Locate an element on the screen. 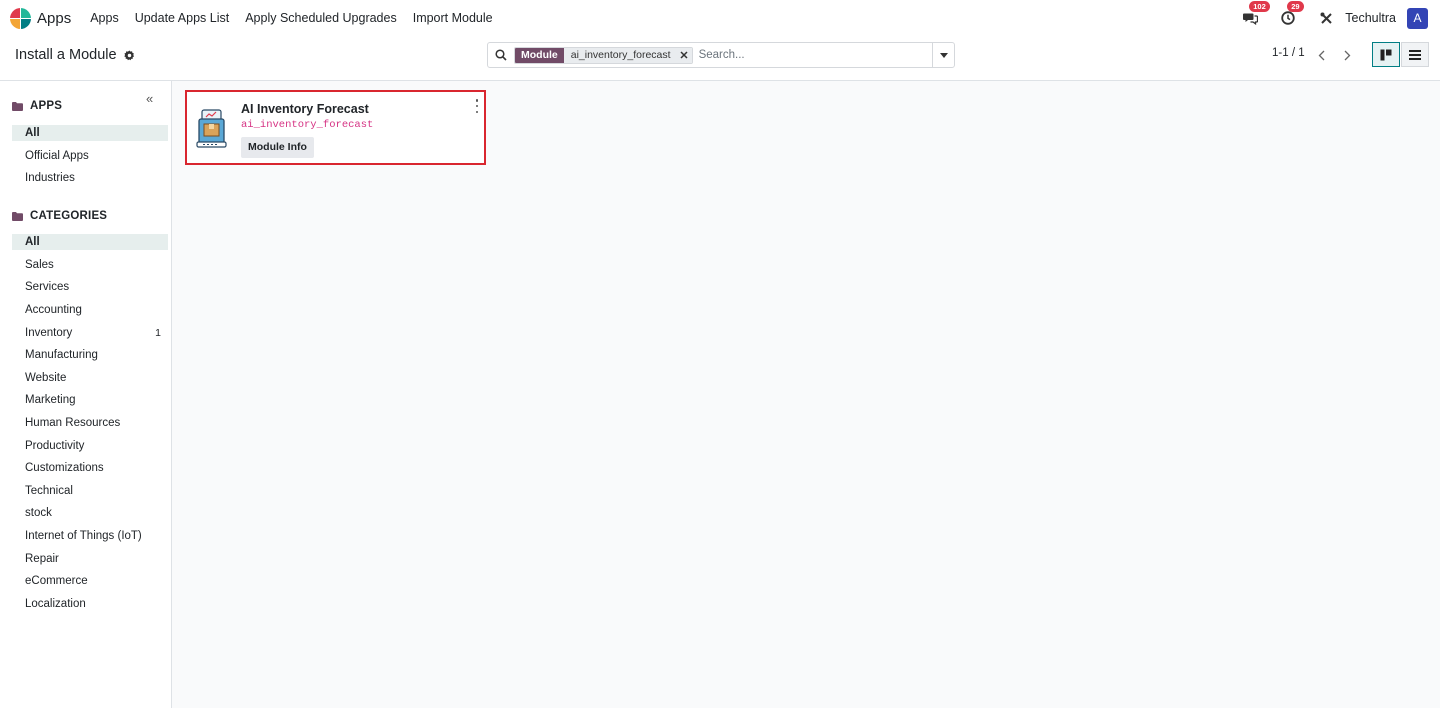  apps-section-header: APPS is located at coordinates (37, 106).